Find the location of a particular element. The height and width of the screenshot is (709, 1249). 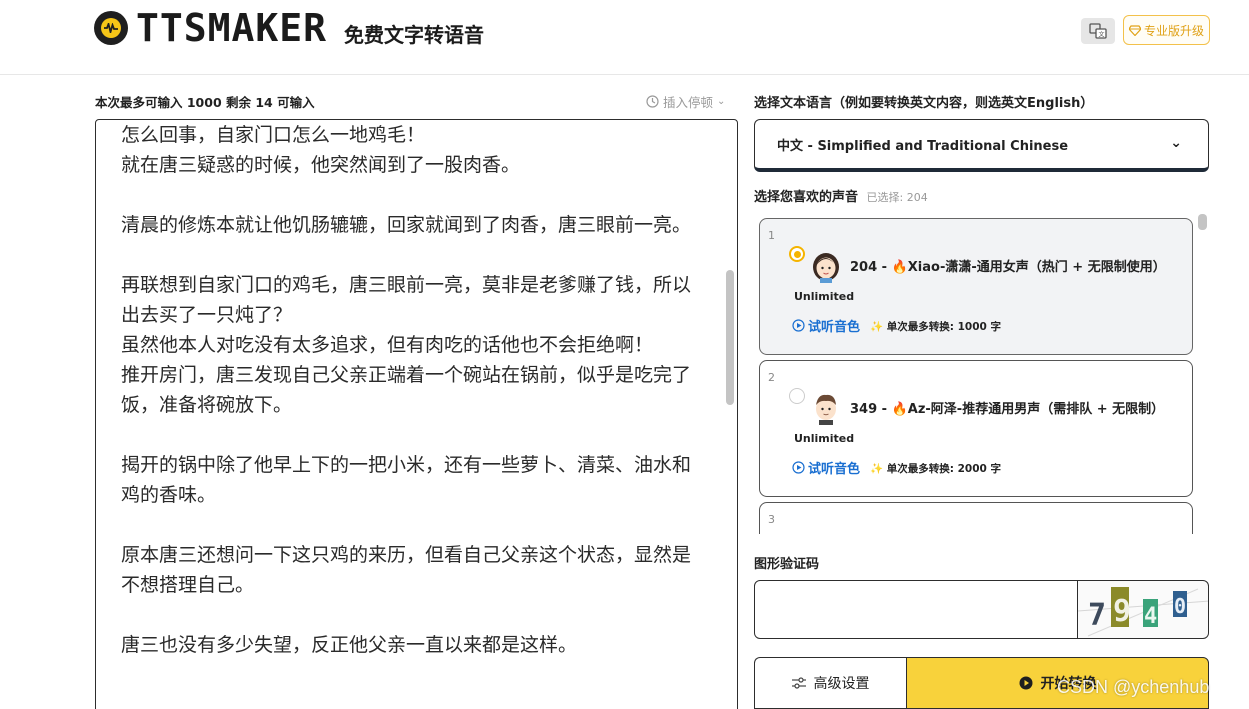

logo-waveform-icon is located at coordinates (111, 28).